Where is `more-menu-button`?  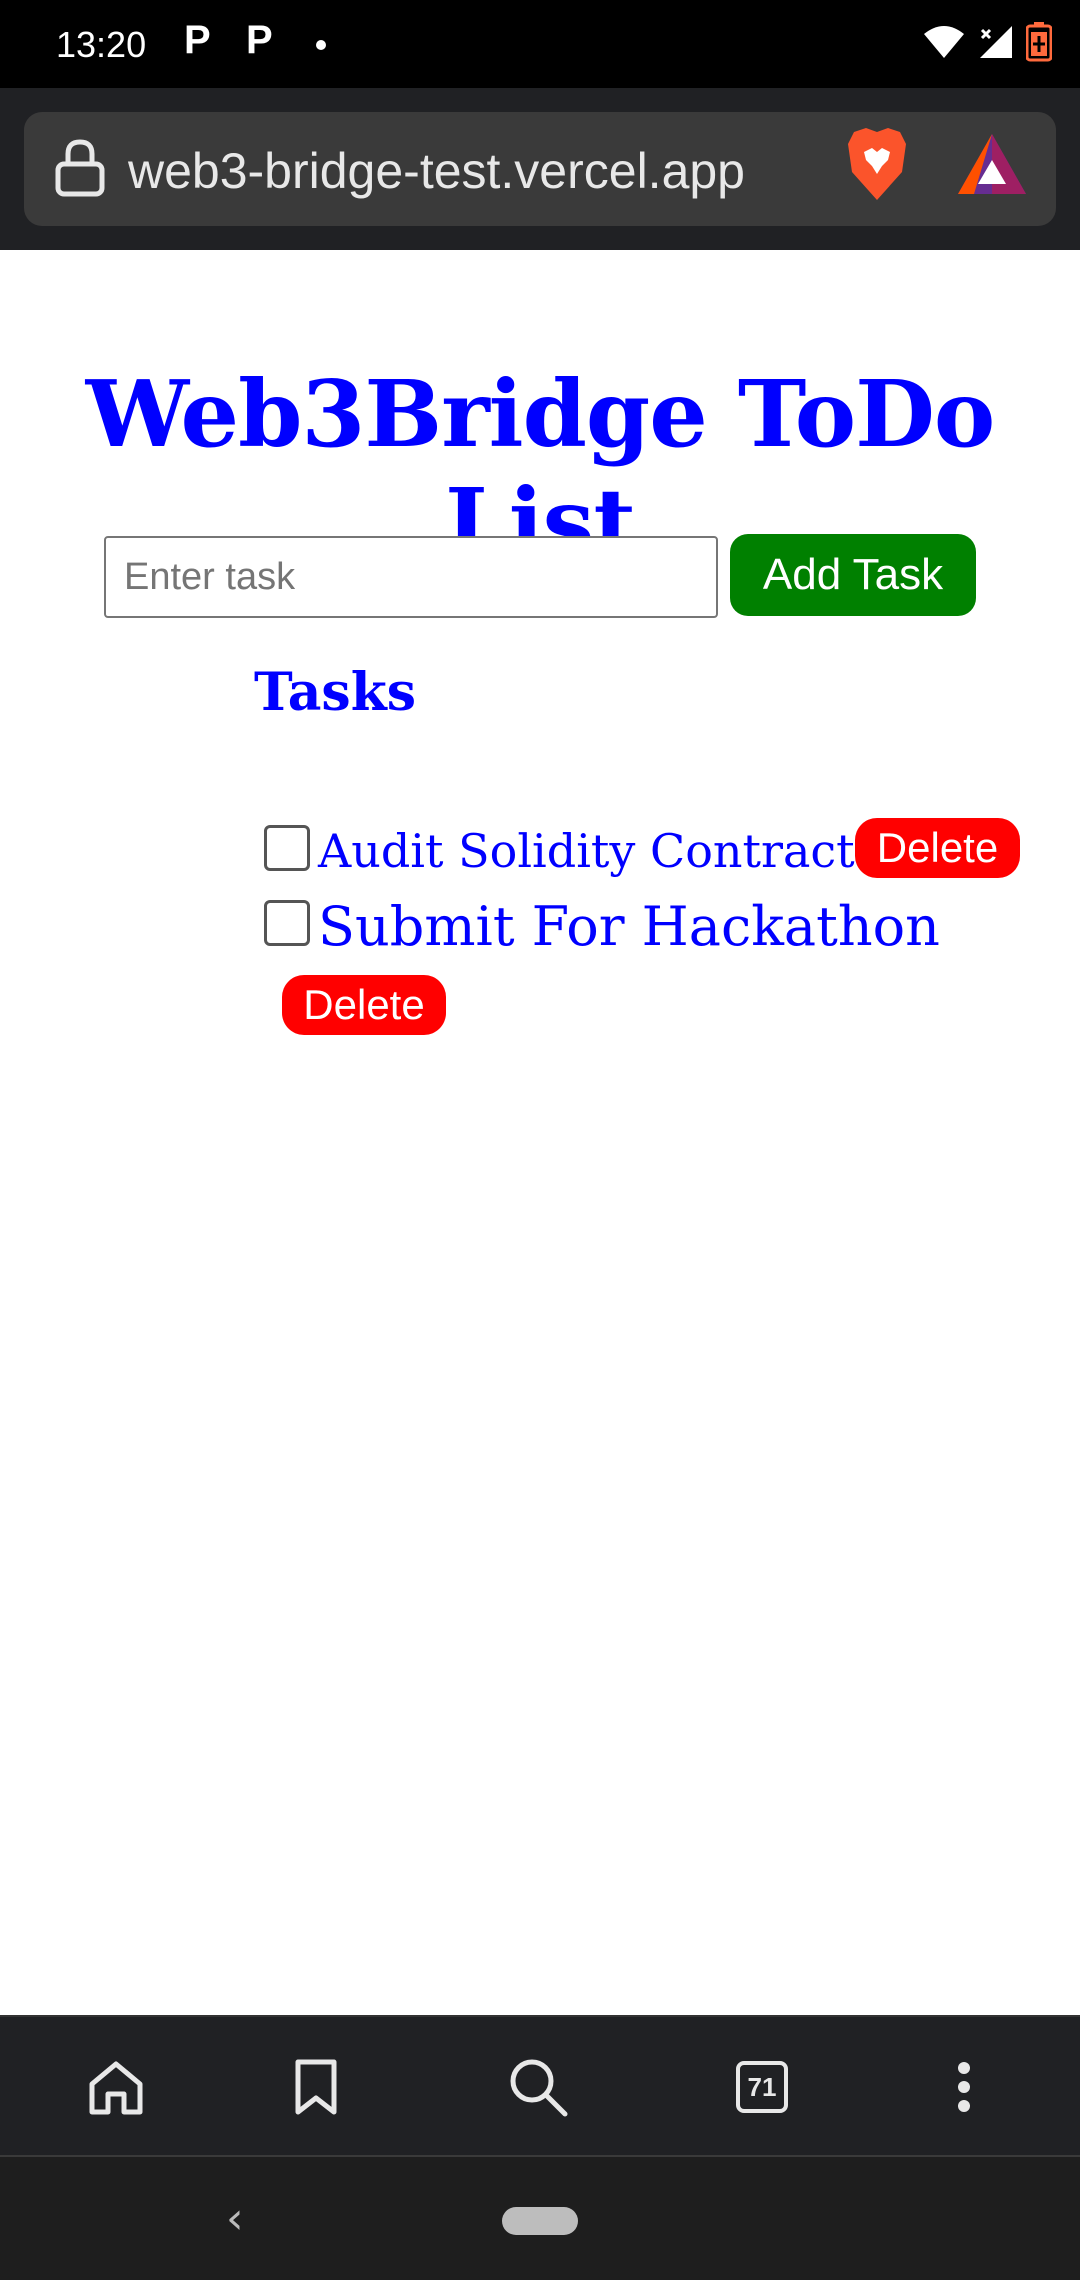
more-menu-button is located at coordinates (964, 2087).